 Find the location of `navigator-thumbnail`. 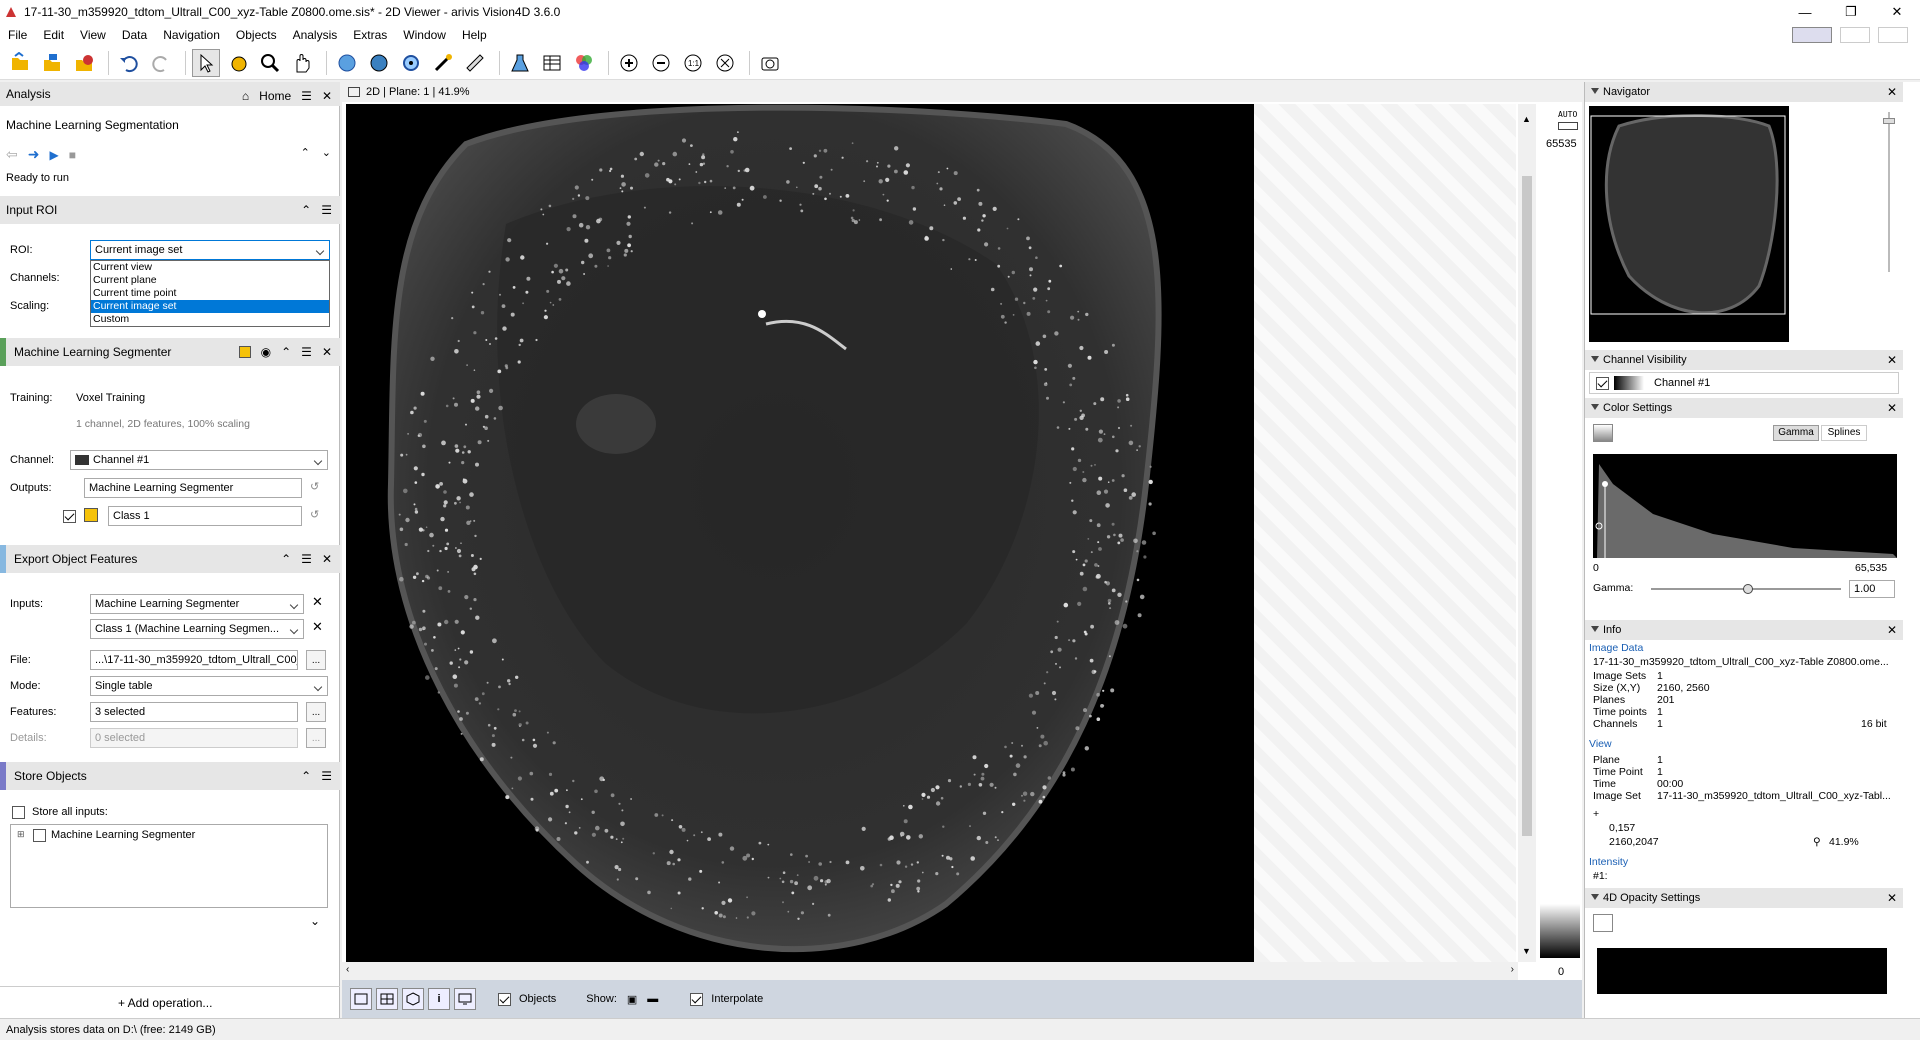

navigator-thumbnail is located at coordinates (1689, 224).